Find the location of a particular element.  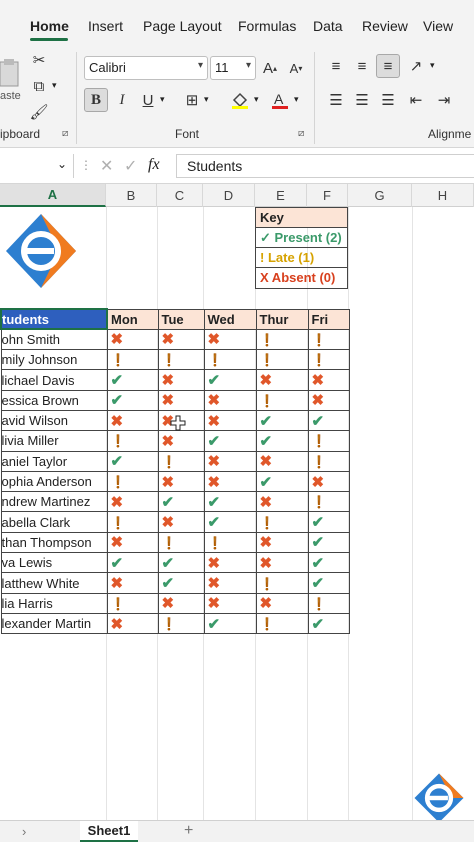

enter-icon: ✓ is located at coordinates (130, 166).